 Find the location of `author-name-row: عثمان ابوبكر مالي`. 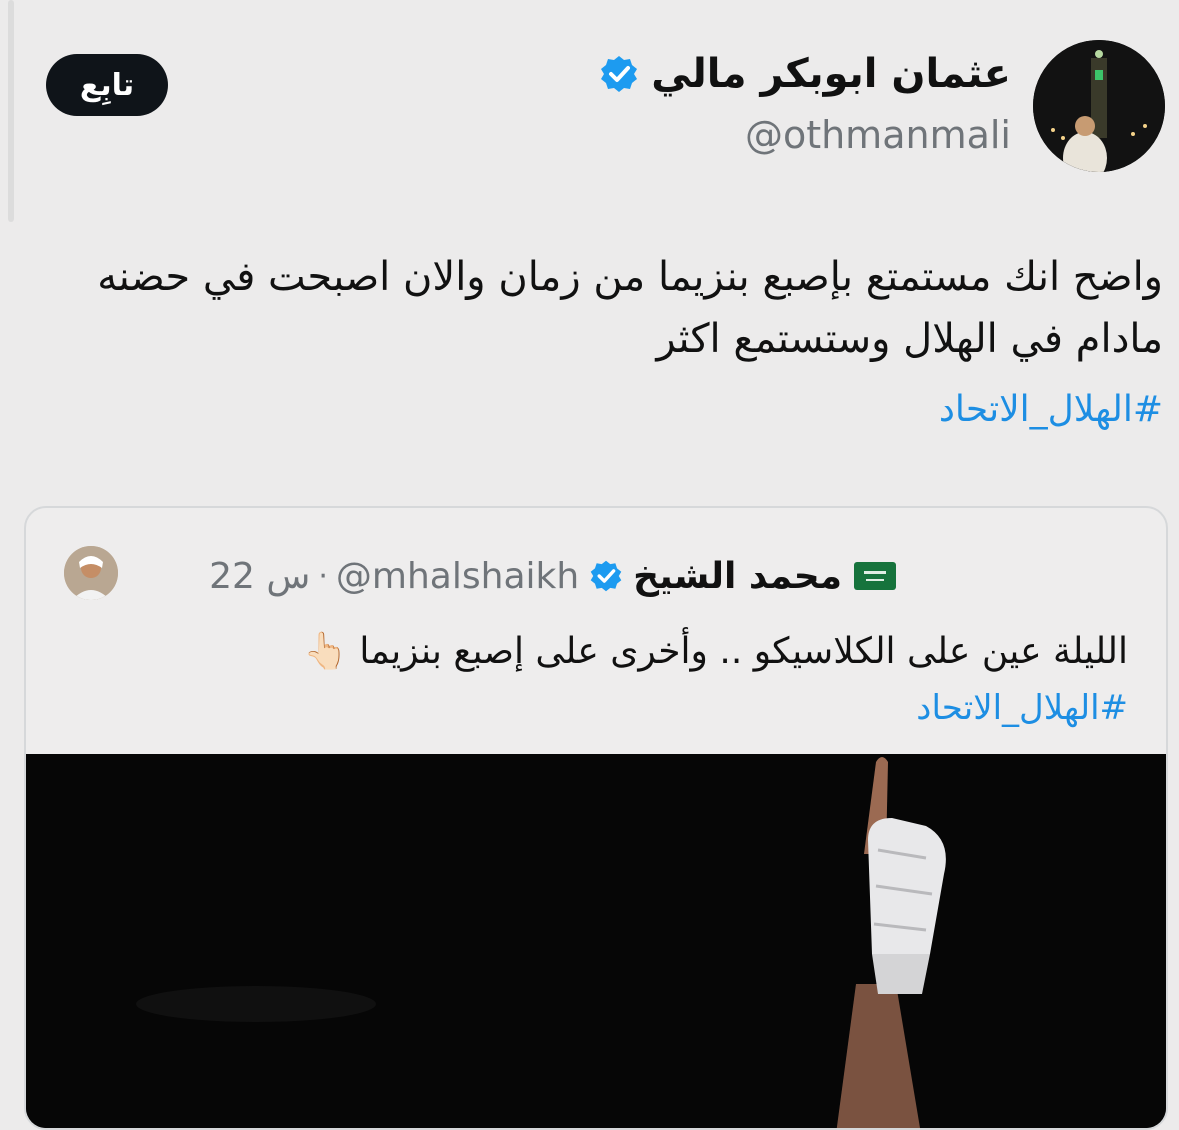

author-name-row: عثمان ابوبكر مالي is located at coordinates (805, 74).